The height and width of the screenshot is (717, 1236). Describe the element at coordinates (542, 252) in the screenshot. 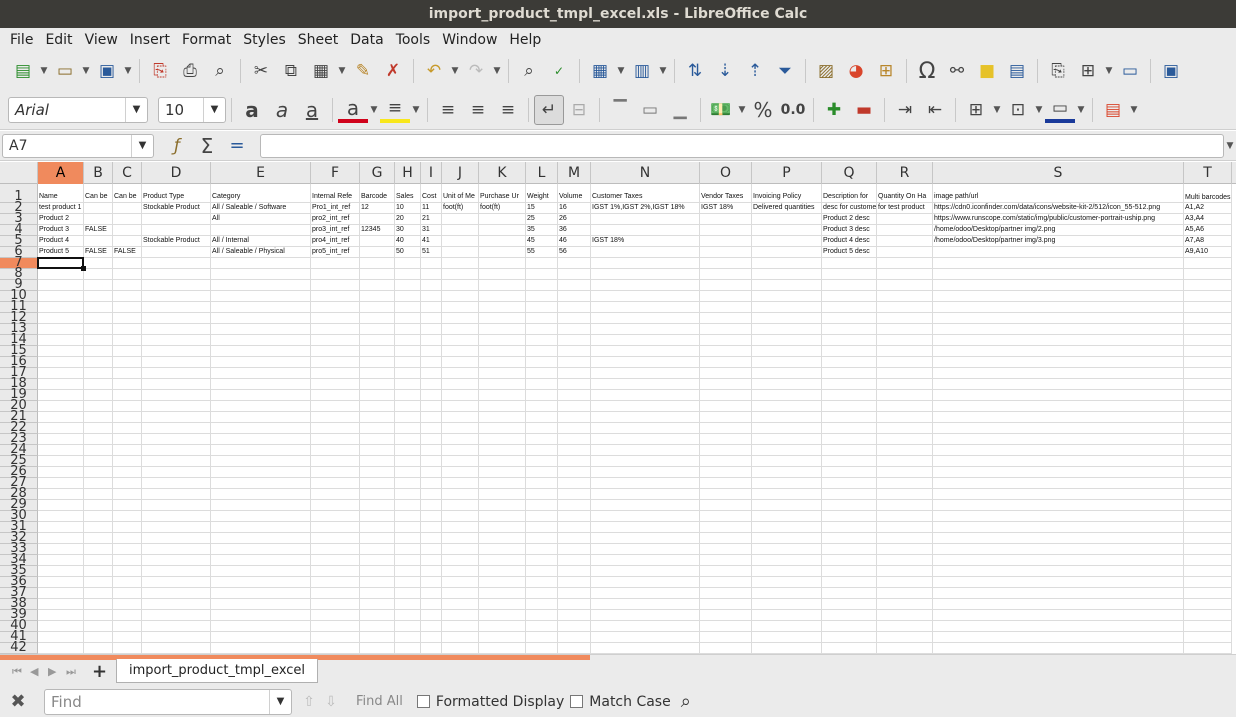

I see `table-cell: 55` at that location.